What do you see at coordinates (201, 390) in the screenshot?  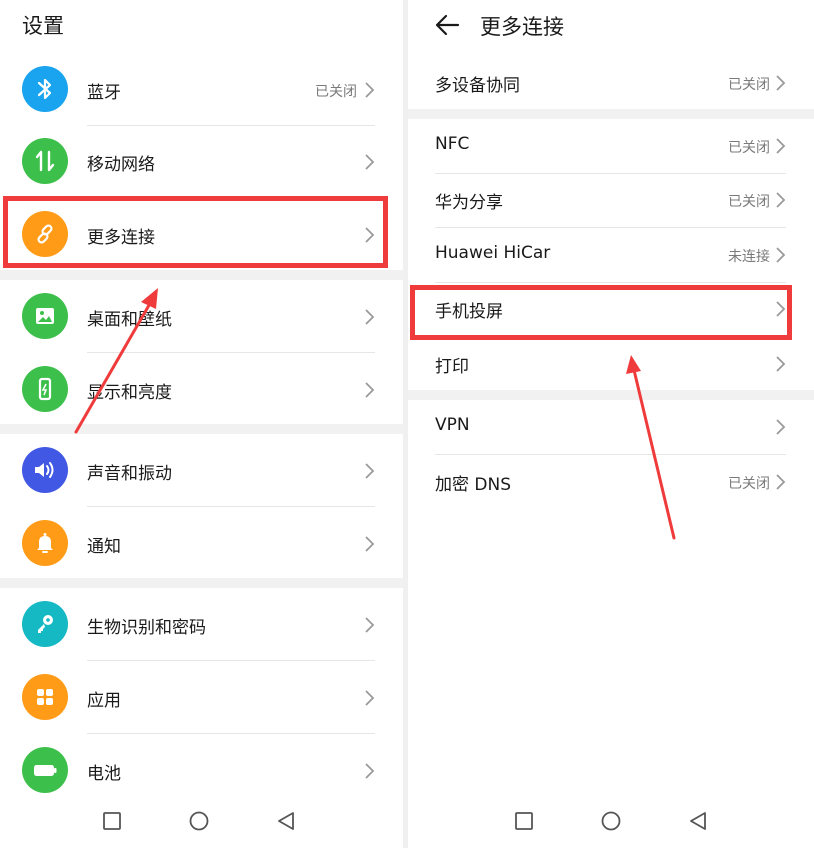 I see `settings-item-display: 显示和亮度` at bounding box center [201, 390].